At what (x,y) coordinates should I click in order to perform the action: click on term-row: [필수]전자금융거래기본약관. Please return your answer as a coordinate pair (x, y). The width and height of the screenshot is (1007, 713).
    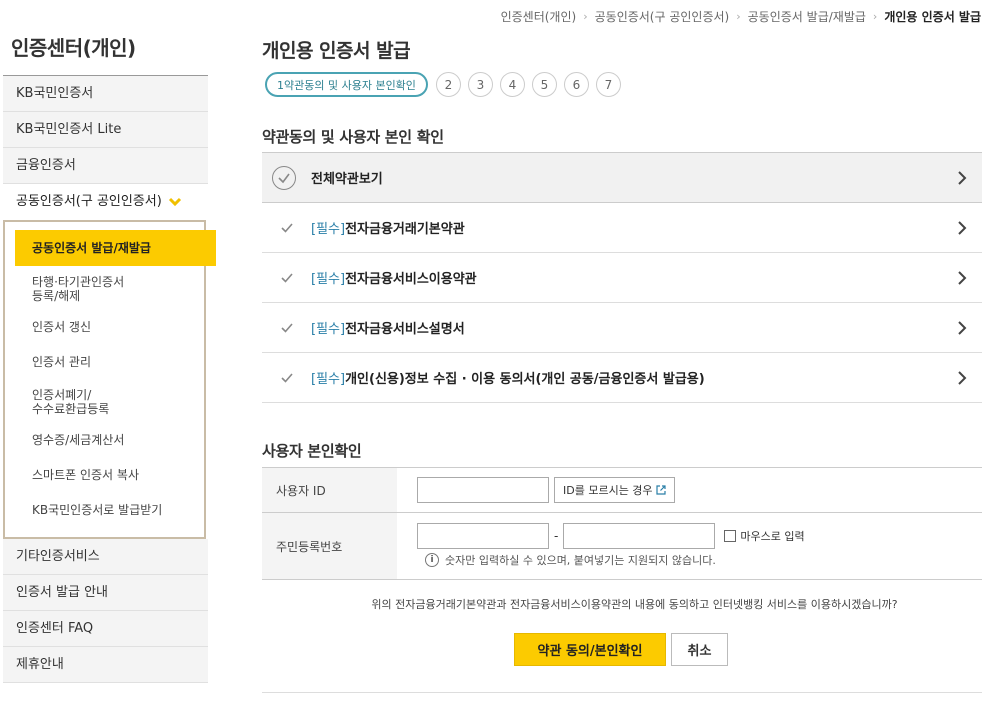
    Looking at the image, I should click on (622, 228).